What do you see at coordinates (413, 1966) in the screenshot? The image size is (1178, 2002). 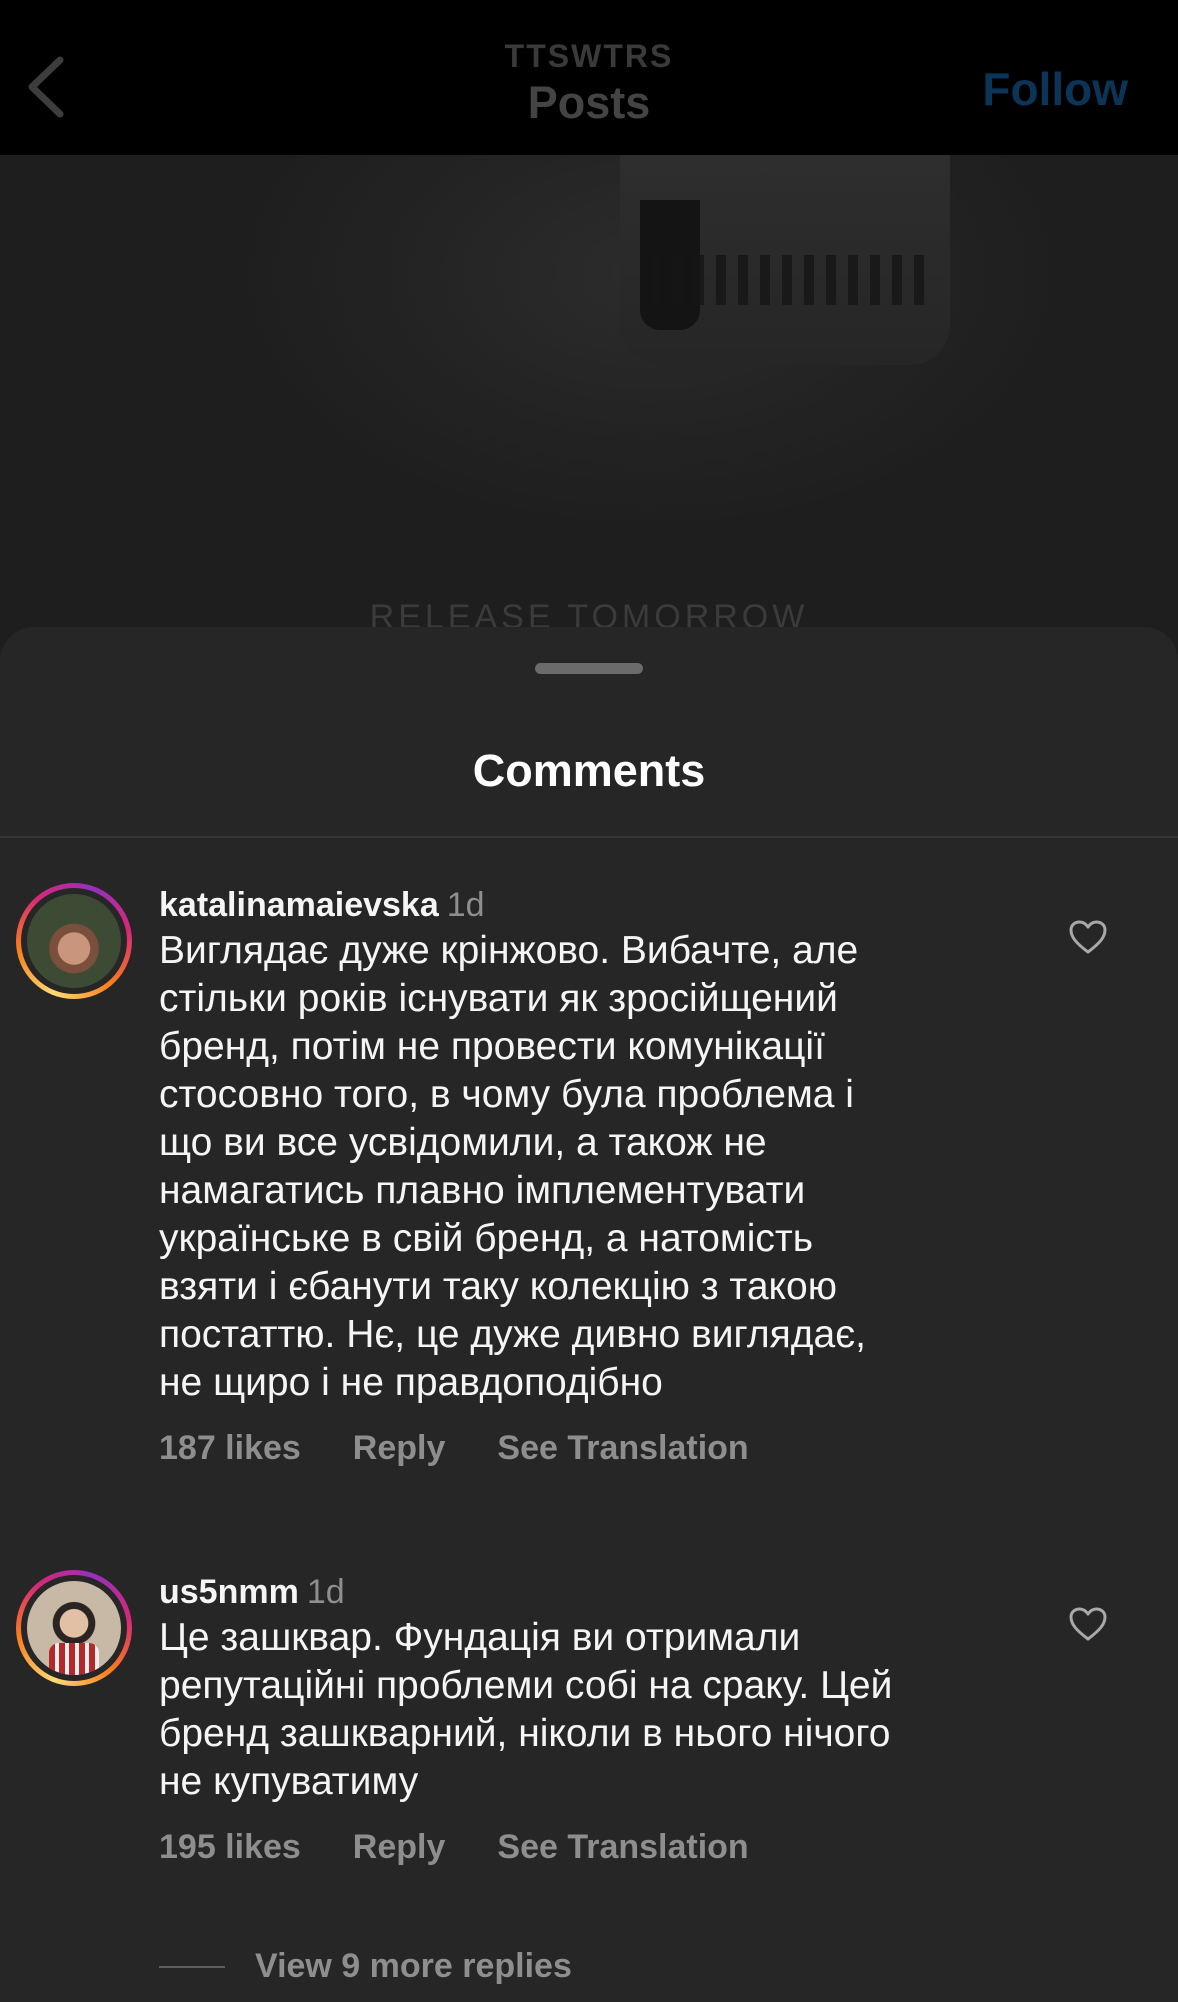 I see `view-more-replies-label: View 9 more replies` at bounding box center [413, 1966].